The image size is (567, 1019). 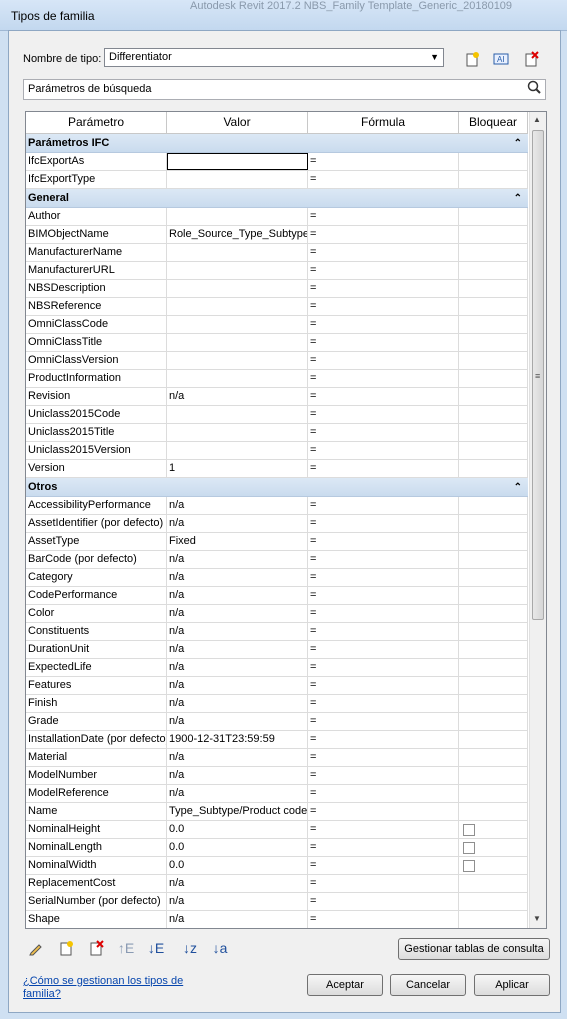 What do you see at coordinates (284, 89) in the screenshot?
I see `search-parameters-input: Parámetros de búsqueda` at bounding box center [284, 89].